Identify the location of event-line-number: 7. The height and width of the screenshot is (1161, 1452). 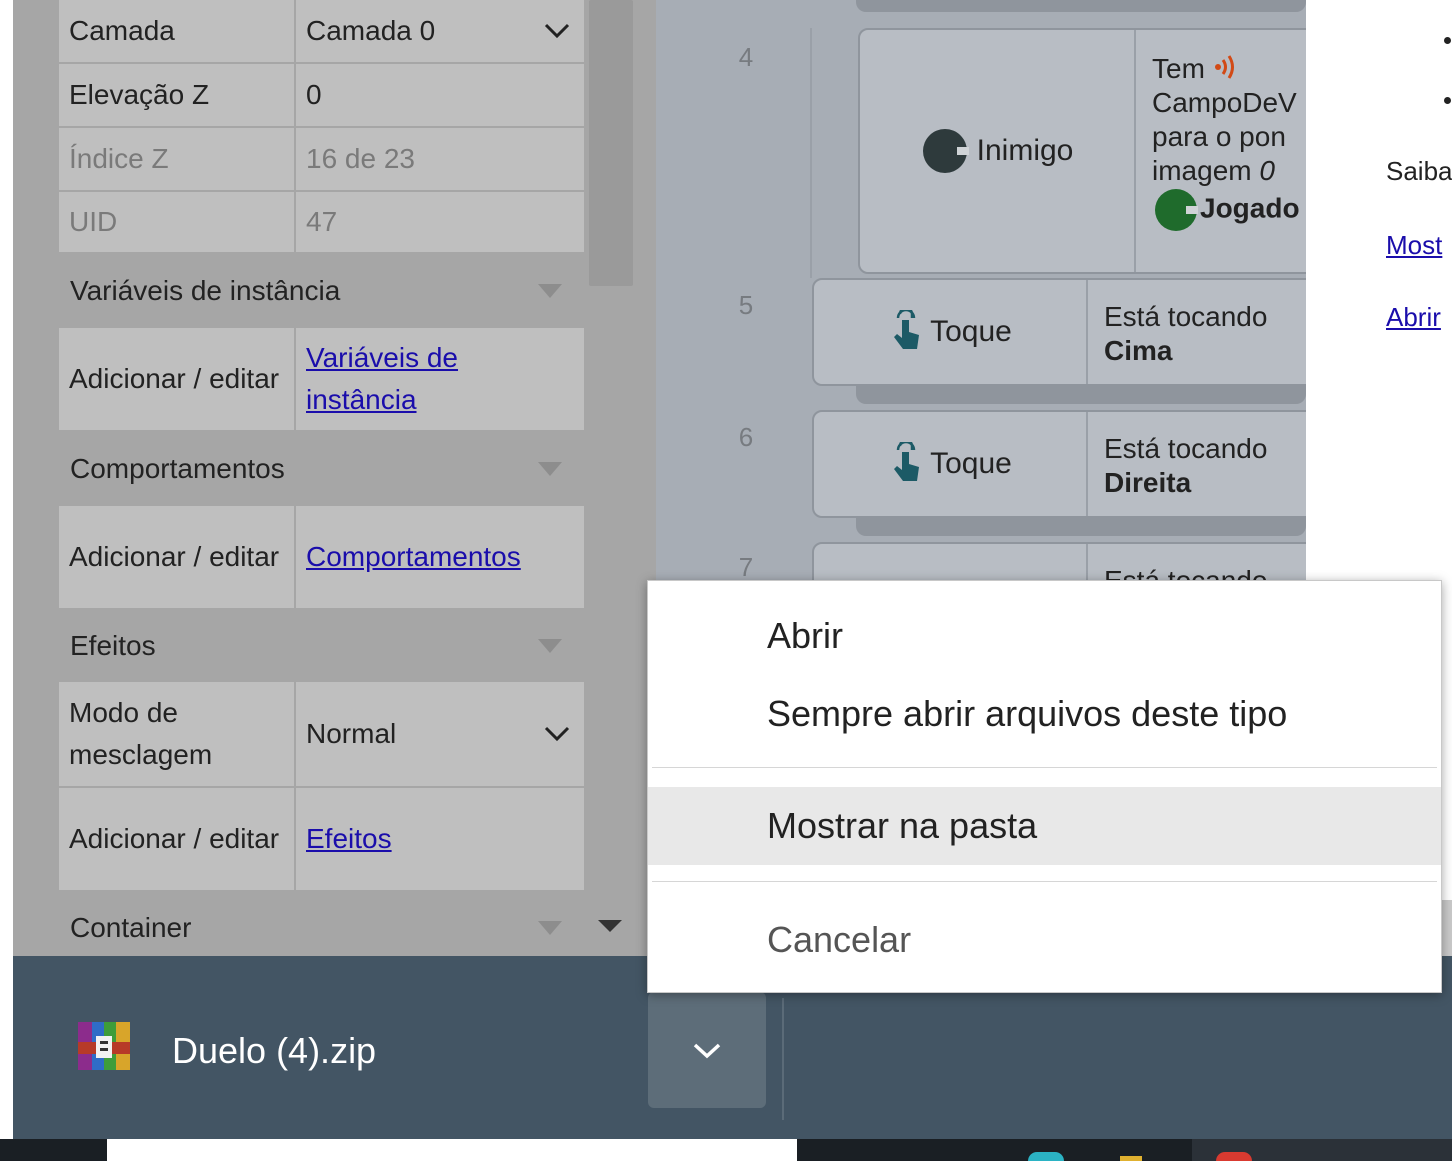
(746, 566).